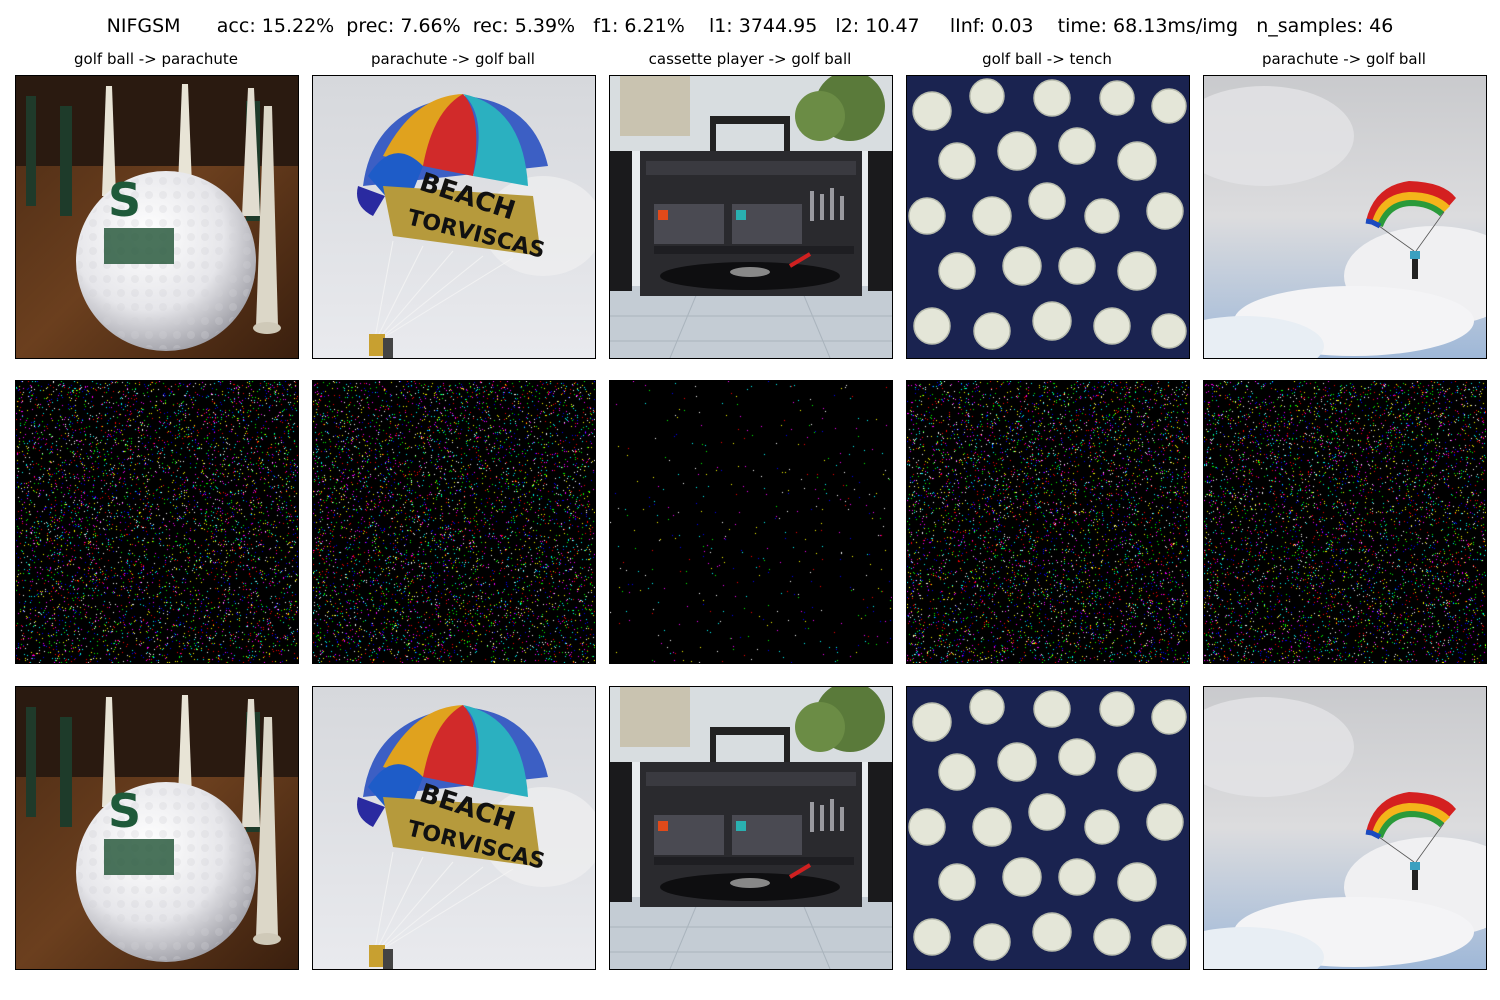 The height and width of the screenshot is (1000, 1500). I want to click on column-title: golf ball -> parachute, so click(156, 59).